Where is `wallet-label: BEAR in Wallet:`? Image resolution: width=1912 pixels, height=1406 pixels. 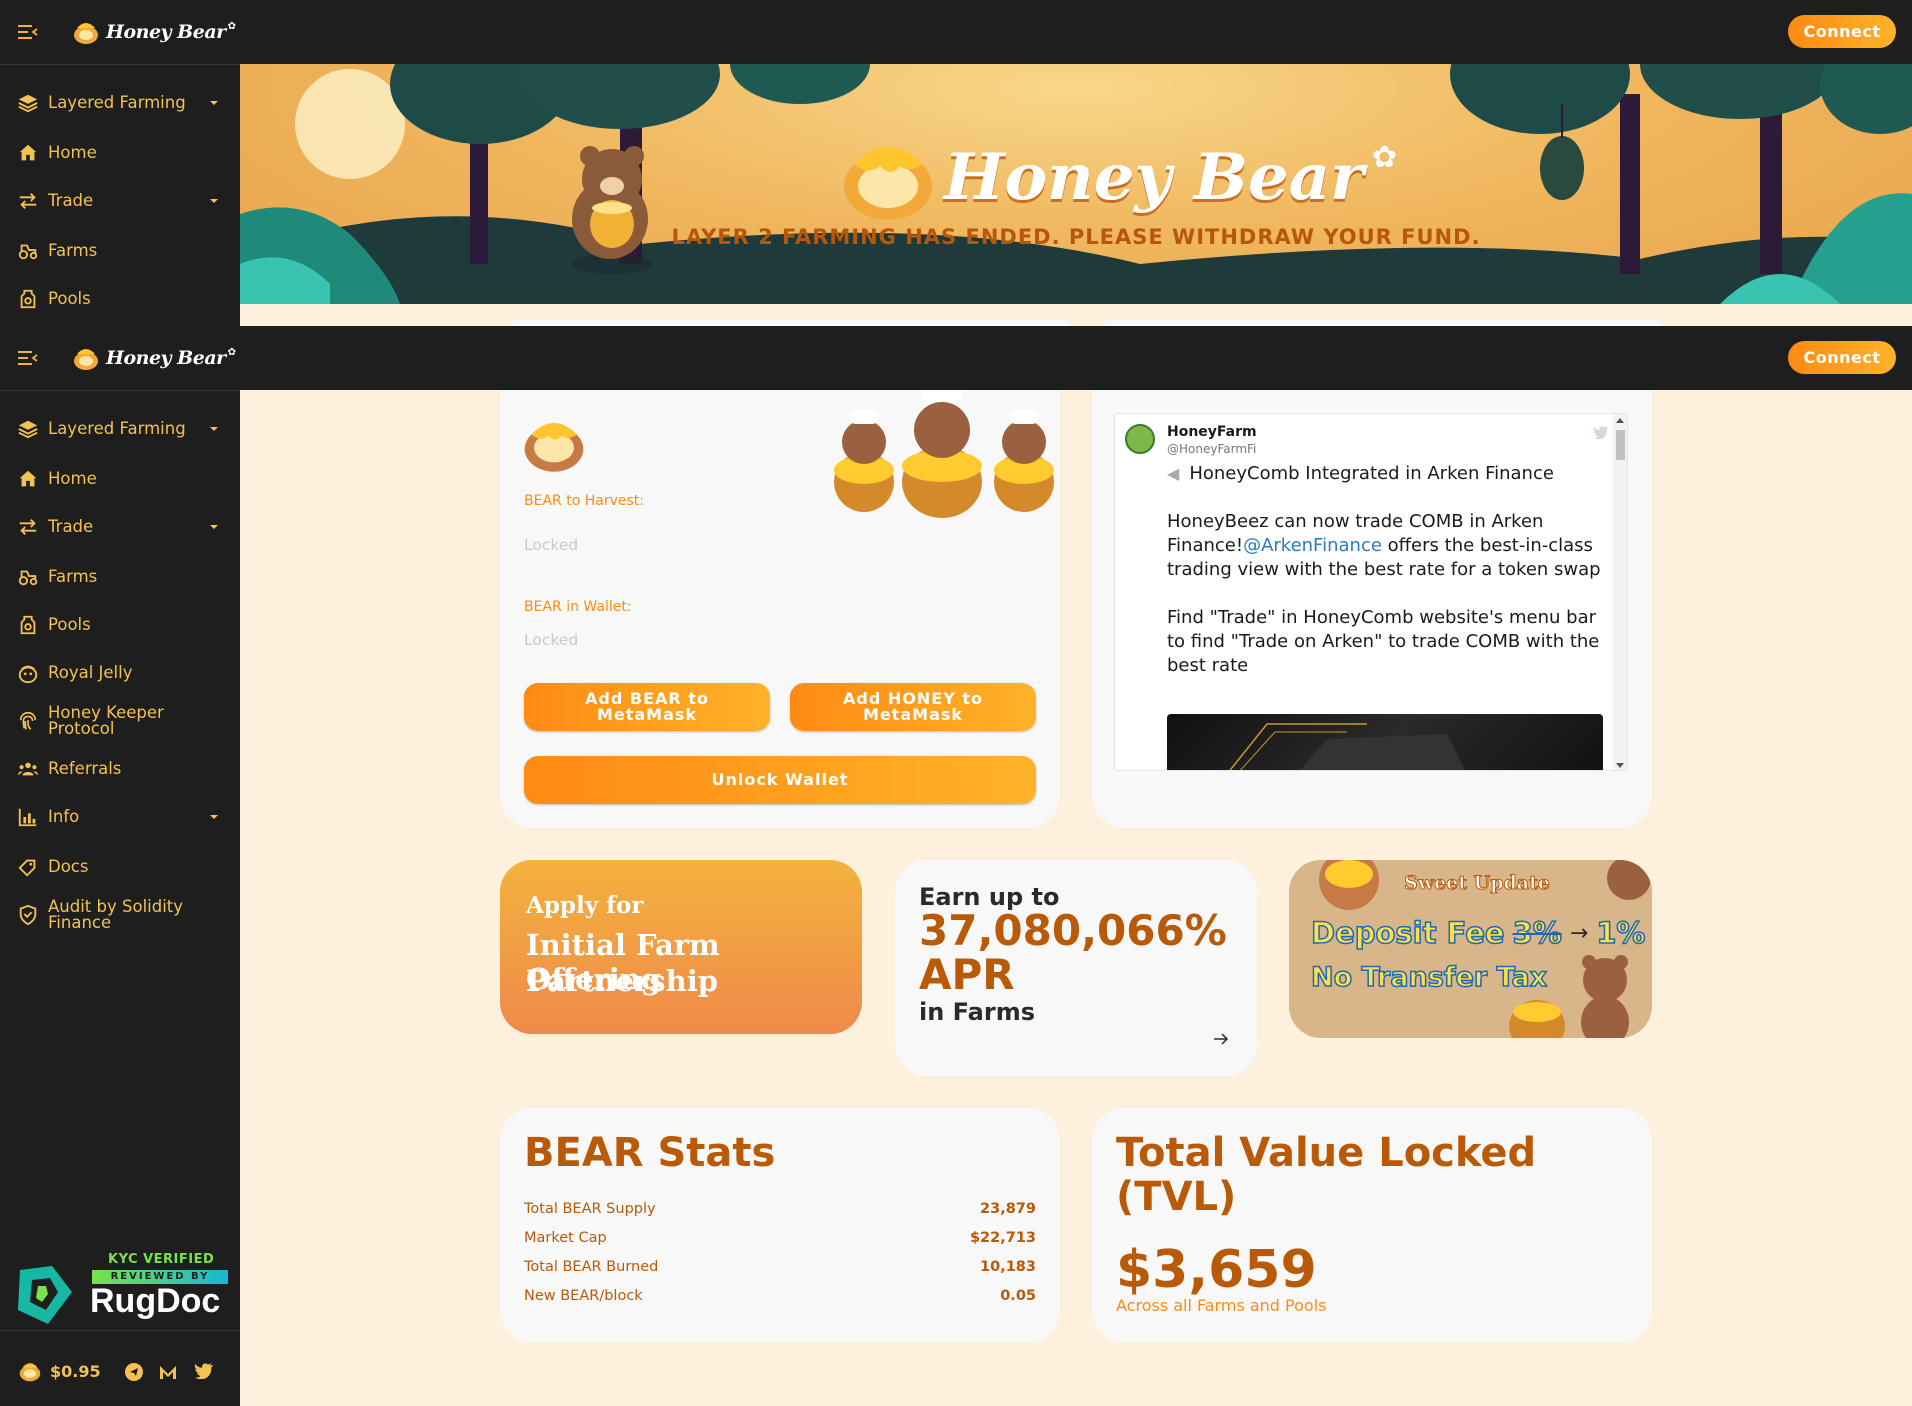 wallet-label: BEAR in Wallet: is located at coordinates (578, 607).